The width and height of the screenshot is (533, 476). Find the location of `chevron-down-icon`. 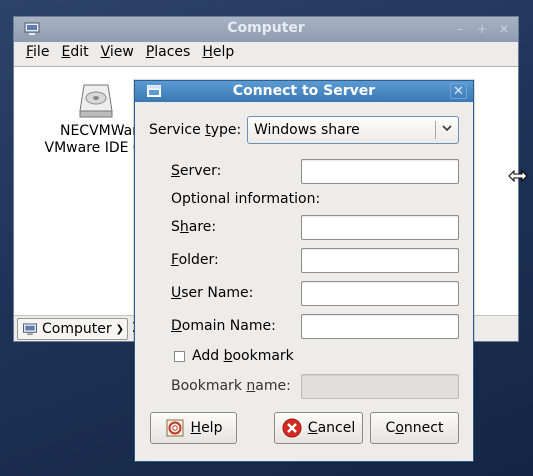

chevron-down-icon is located at coordinates (447, 128).